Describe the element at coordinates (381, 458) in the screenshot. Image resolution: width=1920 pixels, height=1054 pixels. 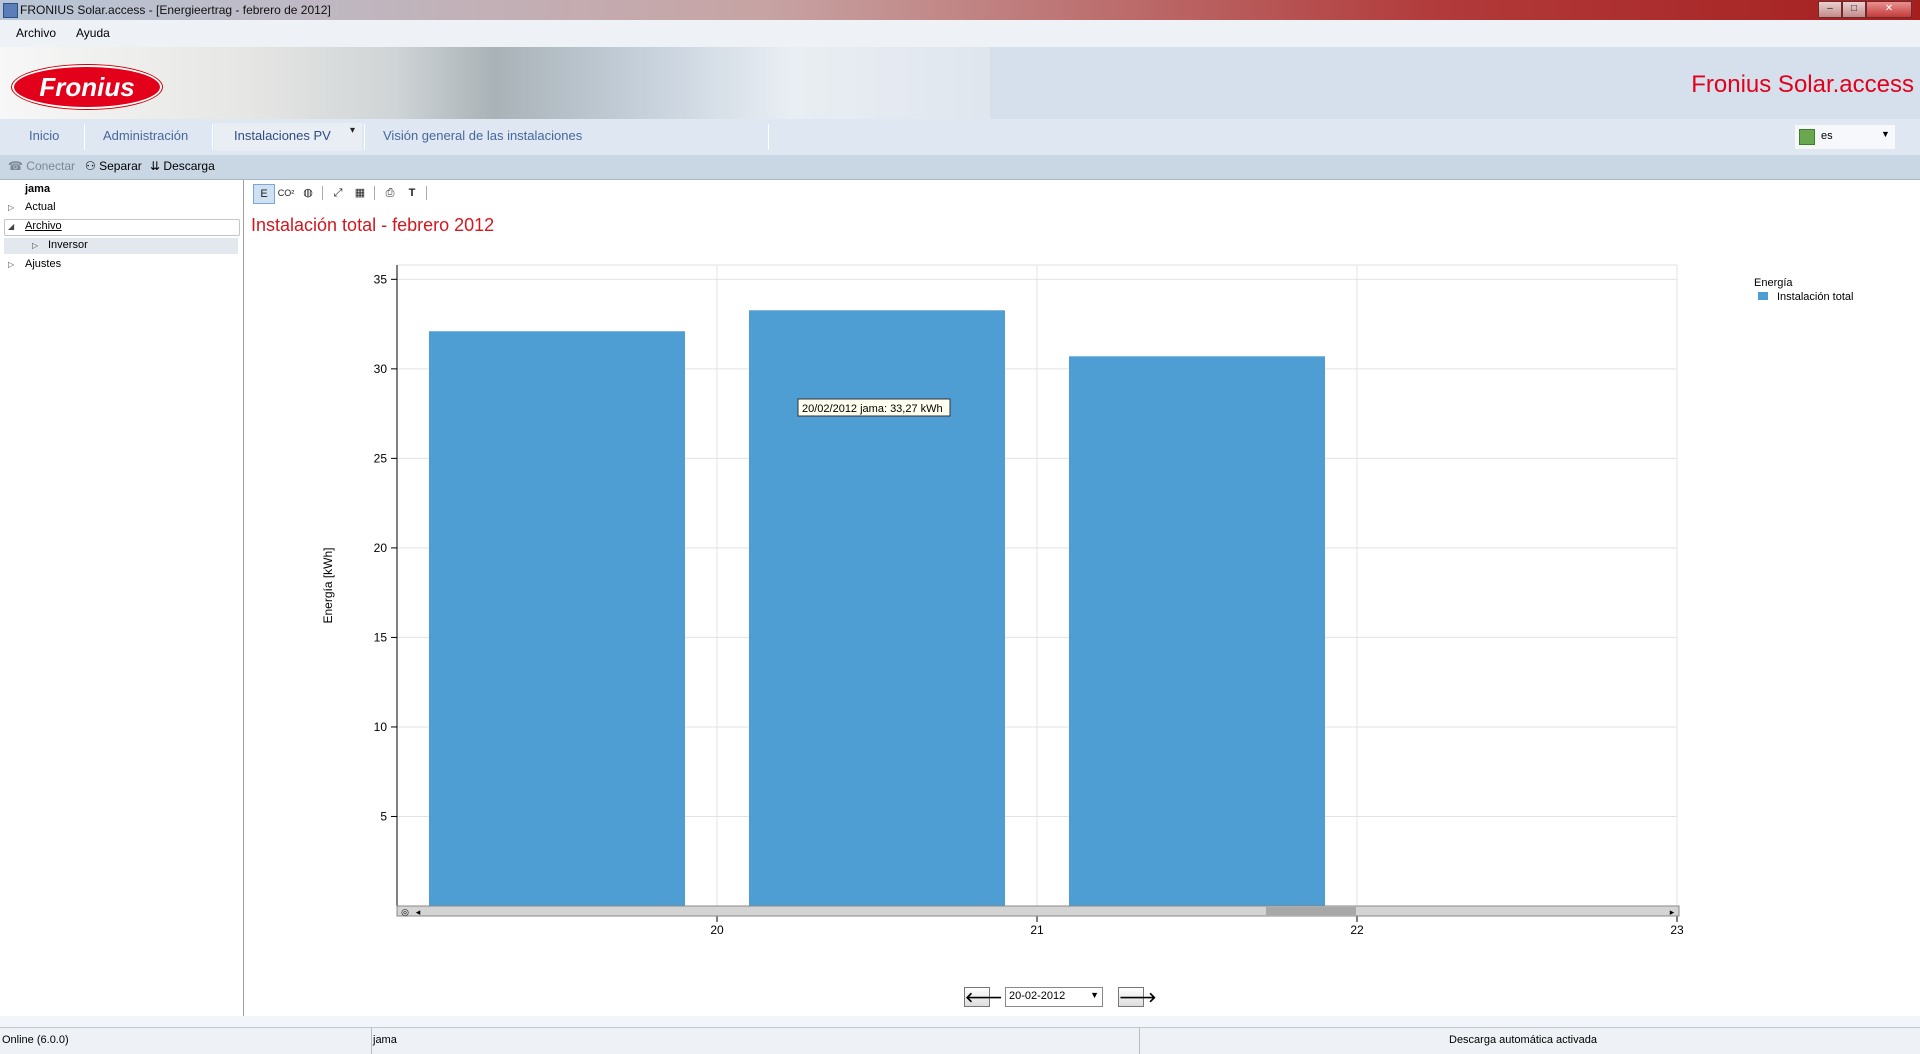
I see `y-tick-label: 25` at that location.